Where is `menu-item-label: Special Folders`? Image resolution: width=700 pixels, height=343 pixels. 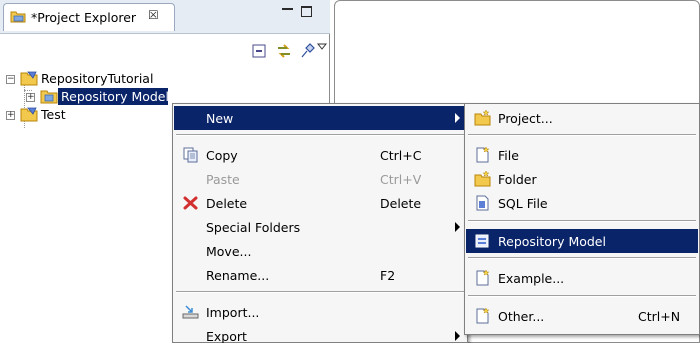
menu-item-label: Special Folders is located at coordinates (253, 227).